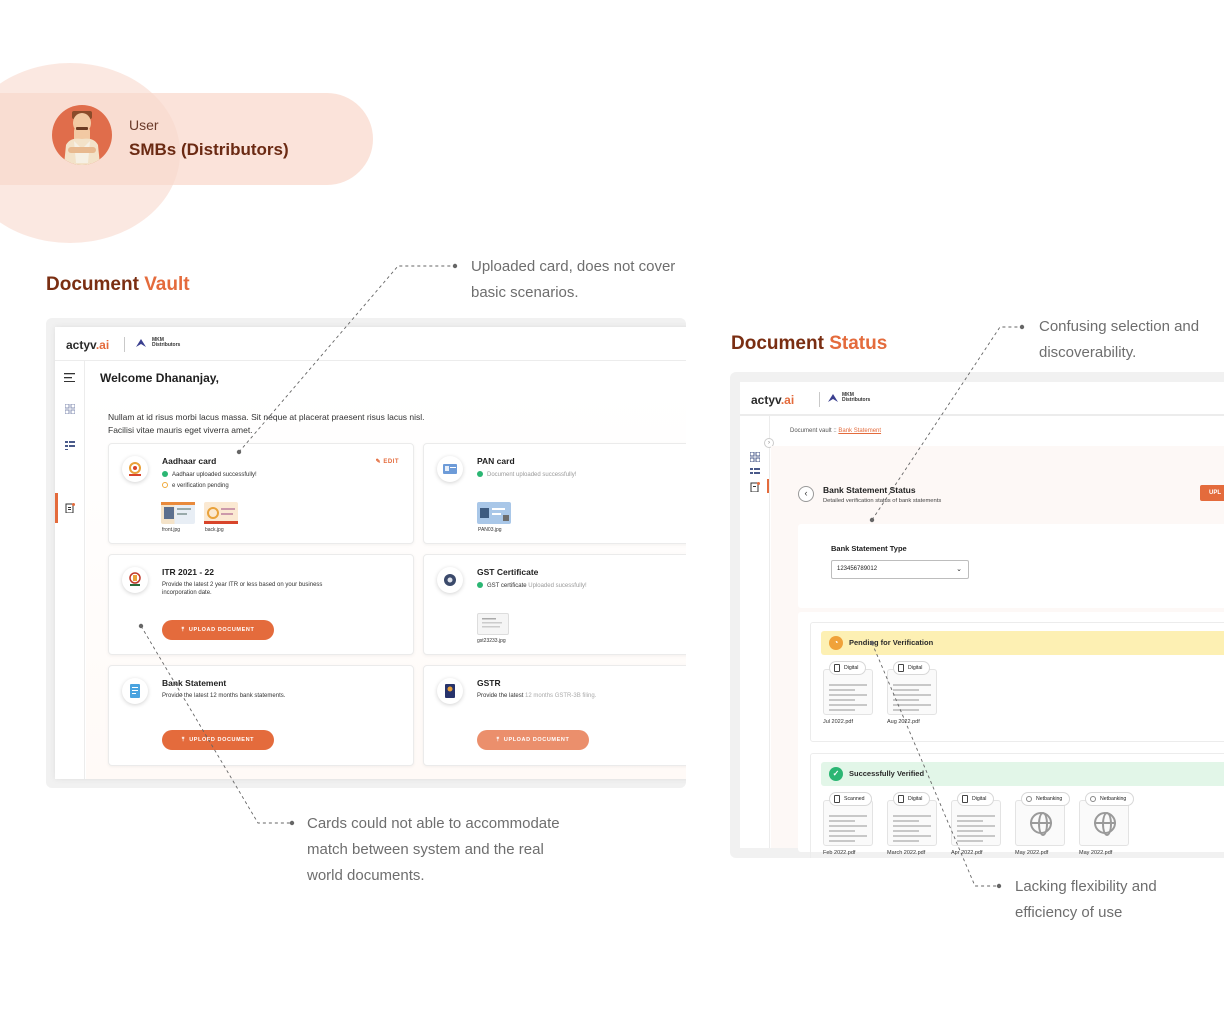  I want to click on verified-header: ✓ Successfully Verified, so click(1022, 774).